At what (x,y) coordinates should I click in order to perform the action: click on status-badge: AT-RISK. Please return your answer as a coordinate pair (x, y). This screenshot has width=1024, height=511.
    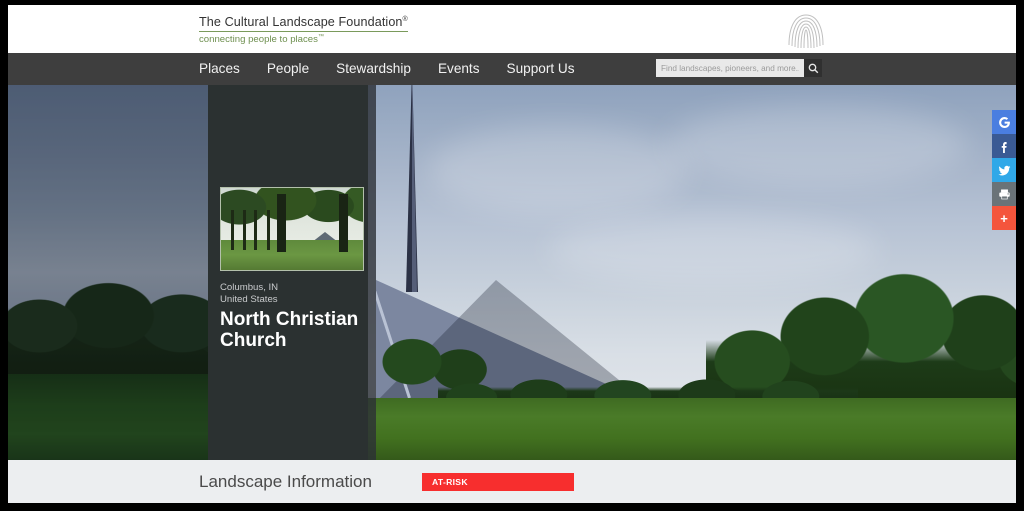
    Looking at the image, I should click on (498, 482).